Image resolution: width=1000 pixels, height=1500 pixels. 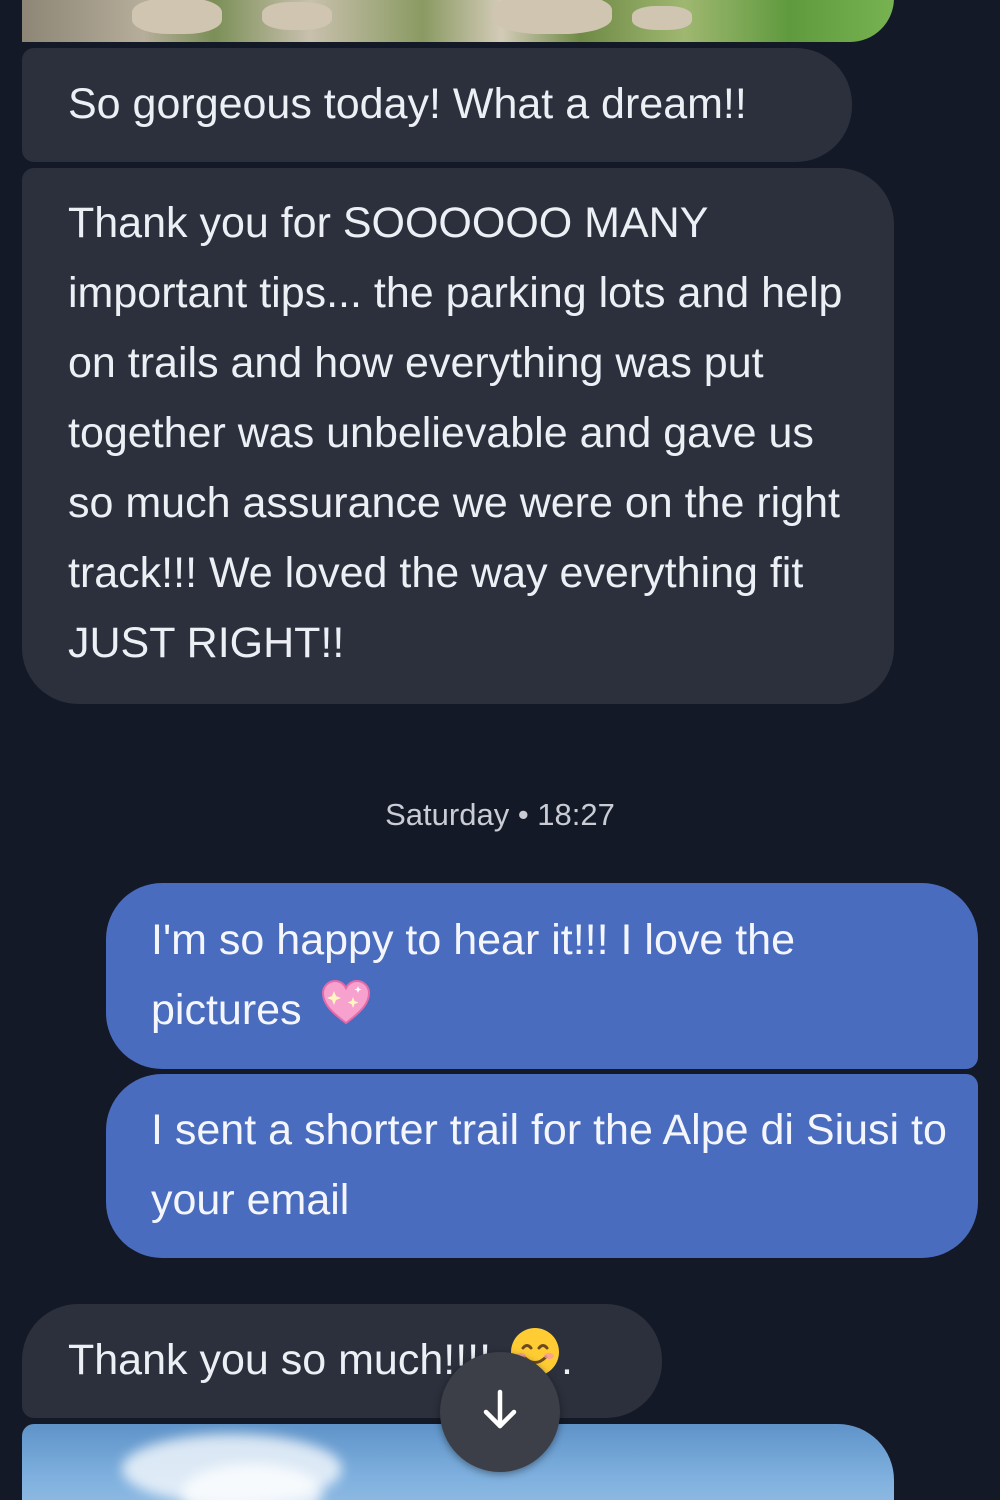 I want to click on scroll-to-bottom-button, so click(x=500, y=1412).